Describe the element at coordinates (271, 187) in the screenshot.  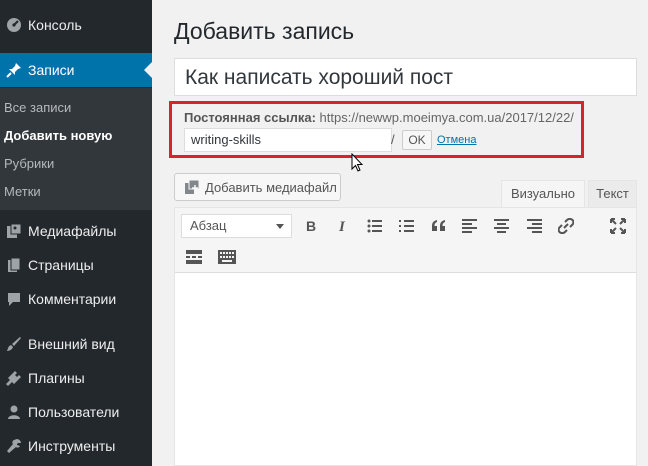
I see `add-media-label: Добавить медиафайл` at that location.